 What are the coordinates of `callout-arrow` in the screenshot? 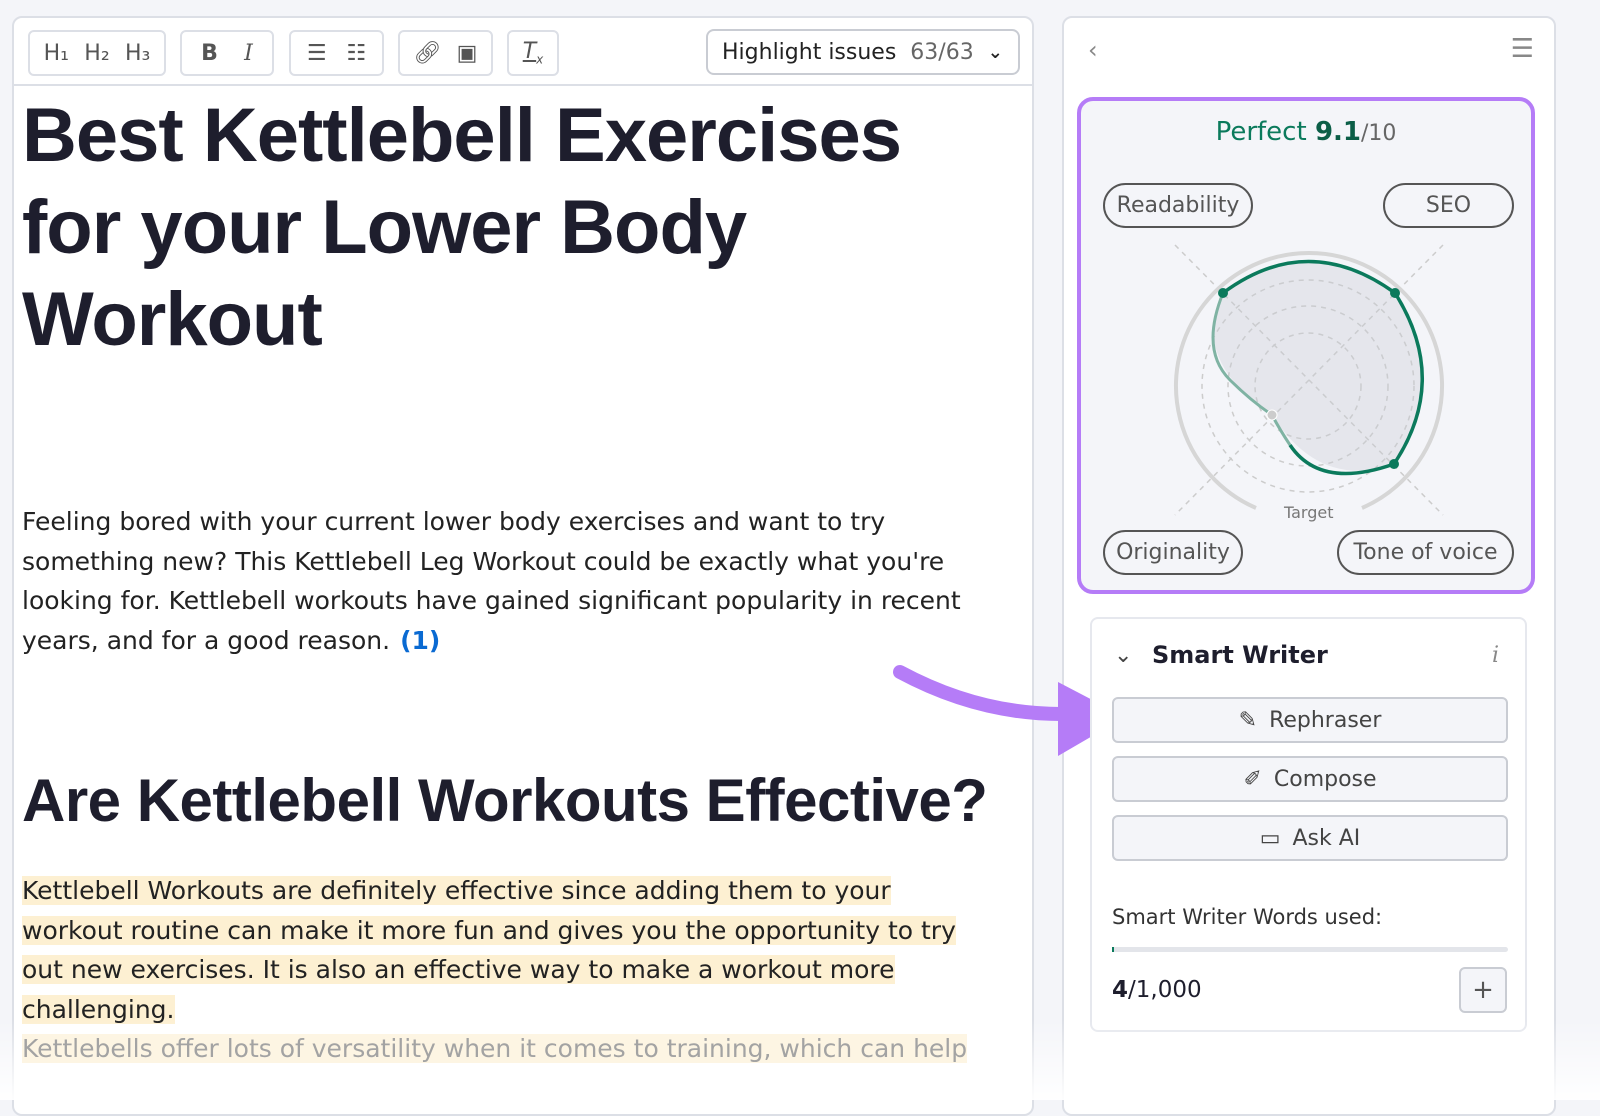 It's located at (982, 693).